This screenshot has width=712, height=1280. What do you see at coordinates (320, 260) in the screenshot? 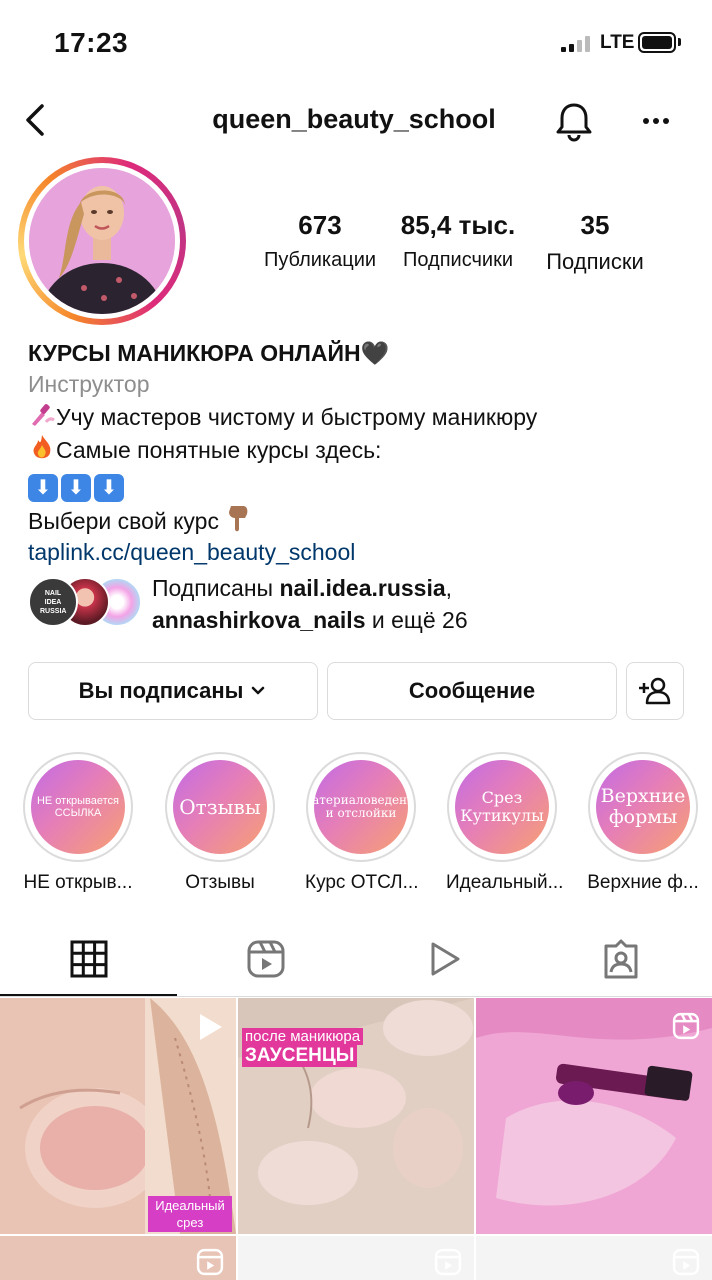
I see `stat-posts-label: Публикации` at bounding box center [320, 260].